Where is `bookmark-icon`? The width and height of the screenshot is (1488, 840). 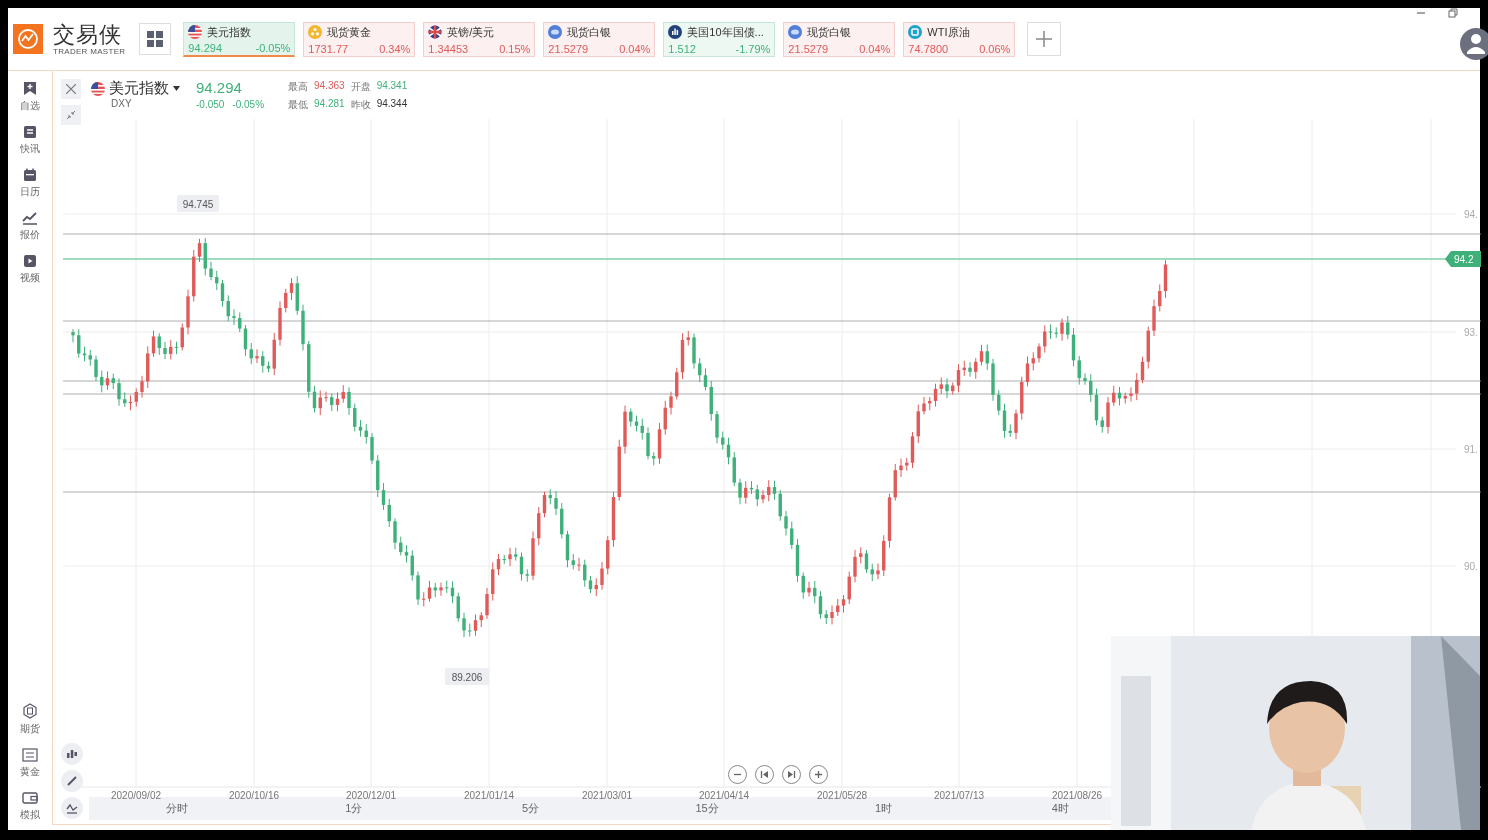
bookmark-icon is located at coordinates (30, 88).